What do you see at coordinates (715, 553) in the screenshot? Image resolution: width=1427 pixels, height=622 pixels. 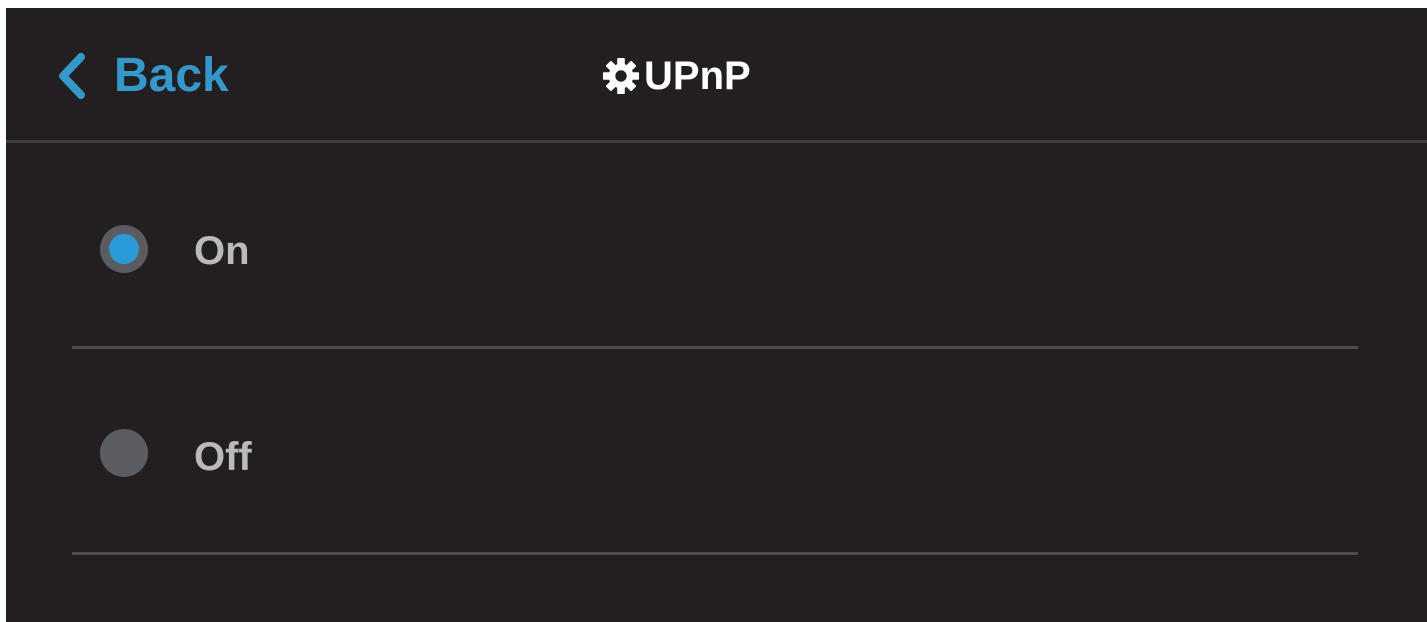 I see `divider` at bounding box center [715, 553].